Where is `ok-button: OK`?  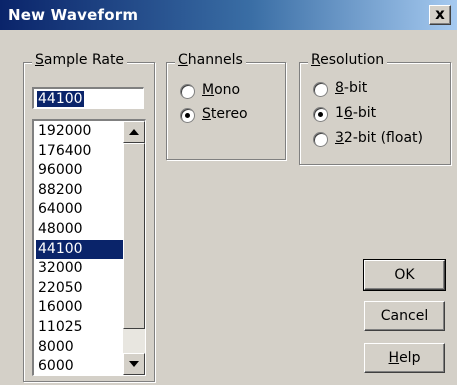
ok-button: OK is located at coordinates (404, 275).